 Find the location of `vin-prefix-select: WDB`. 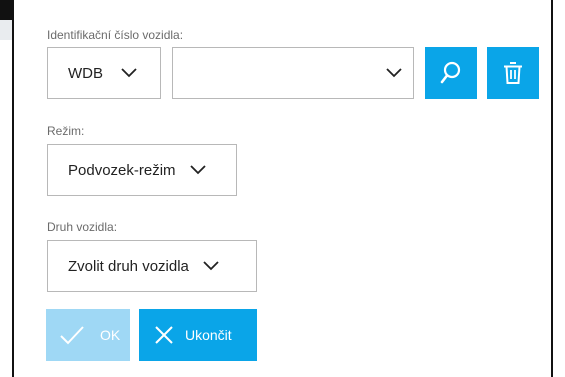

vin-prefix-select: WDB is located at coordinates (104, 73).